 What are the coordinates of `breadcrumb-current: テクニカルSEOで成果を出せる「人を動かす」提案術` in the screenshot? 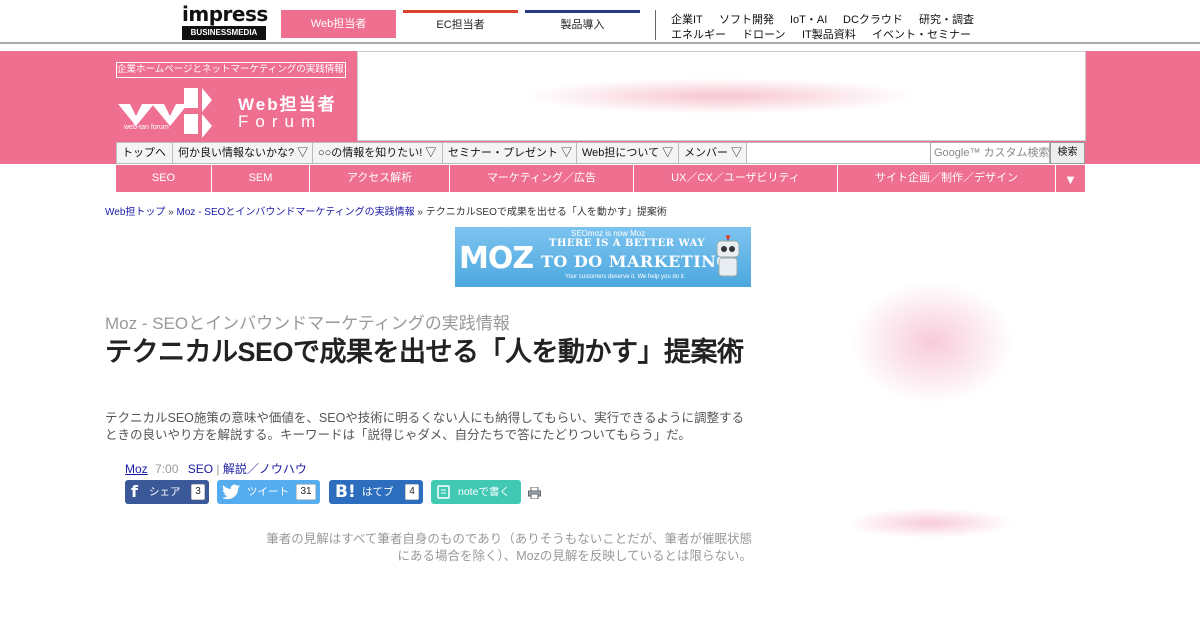 It's located at (546, 212).